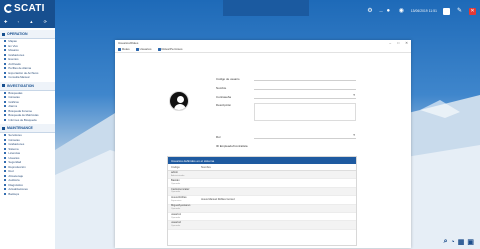  Describe the element at coordinates (305, 112) in the screenshot. I see `description-field` at that location.